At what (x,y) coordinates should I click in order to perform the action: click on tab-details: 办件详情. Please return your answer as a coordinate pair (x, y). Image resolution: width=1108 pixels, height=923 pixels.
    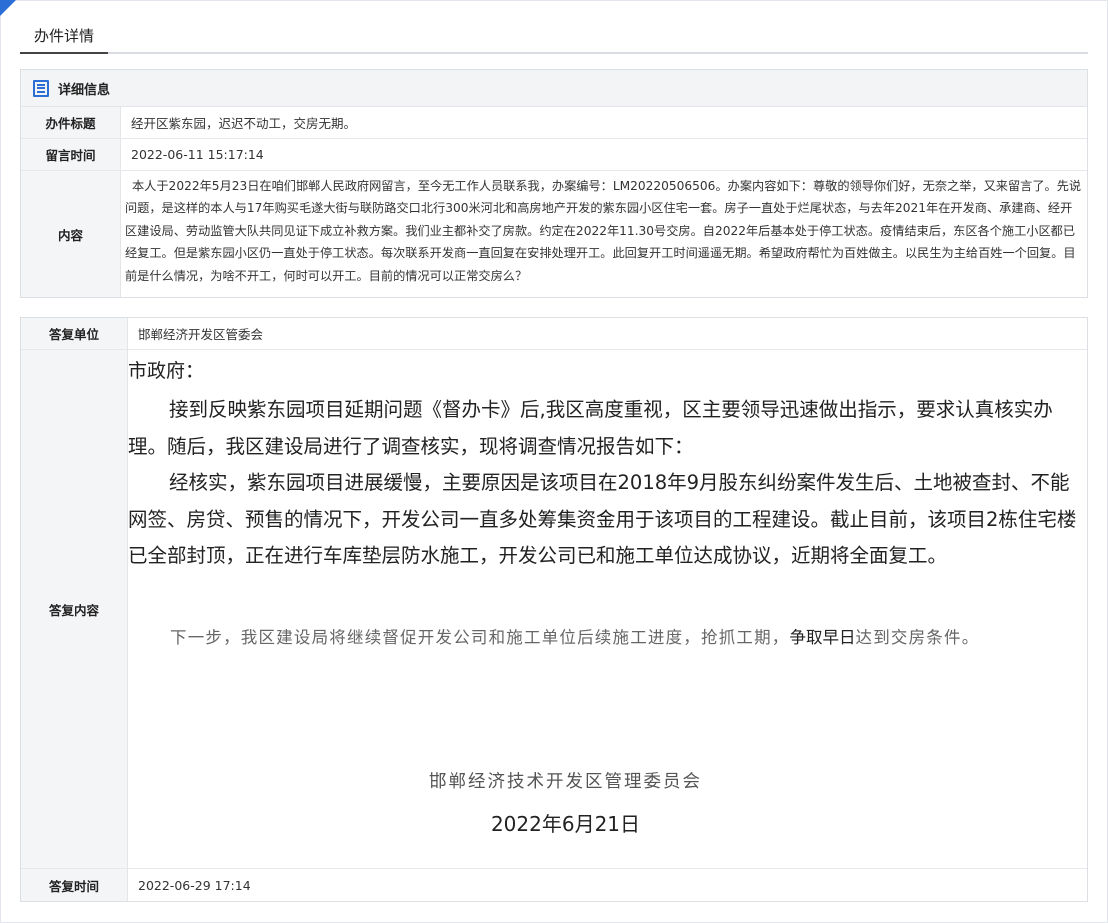
    Looking at the image, I should click on (64, 38).